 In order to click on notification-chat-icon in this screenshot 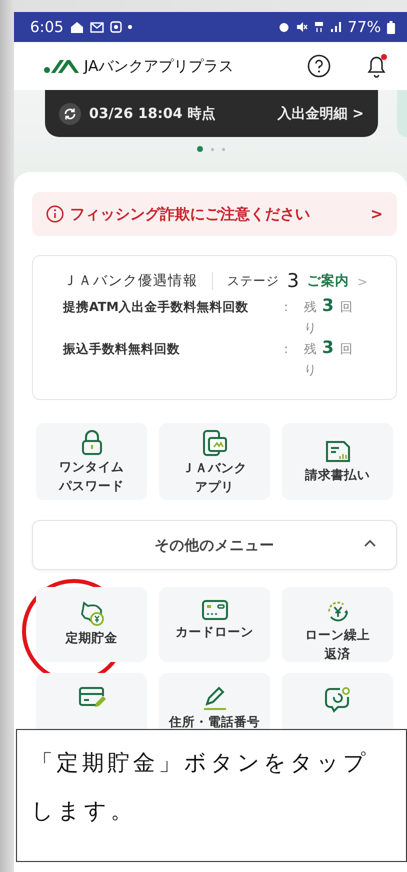, I will do `click(338, 699)`.